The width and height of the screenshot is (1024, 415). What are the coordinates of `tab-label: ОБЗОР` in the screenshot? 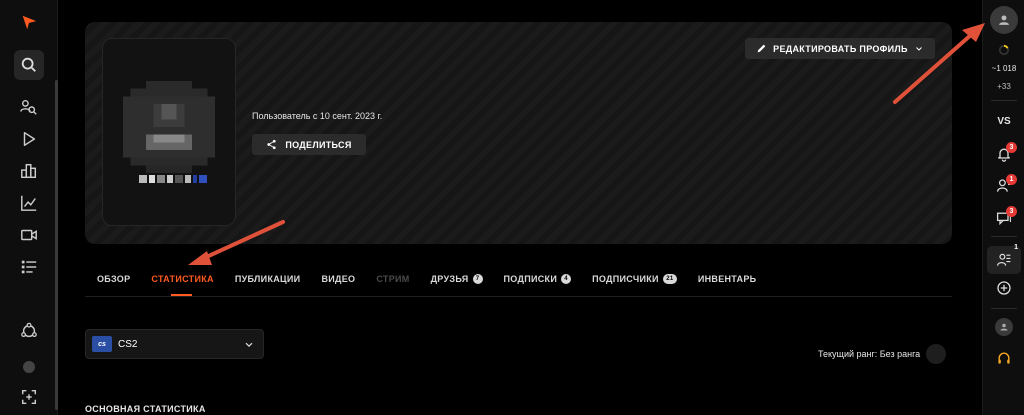 It's located at (114, 279).